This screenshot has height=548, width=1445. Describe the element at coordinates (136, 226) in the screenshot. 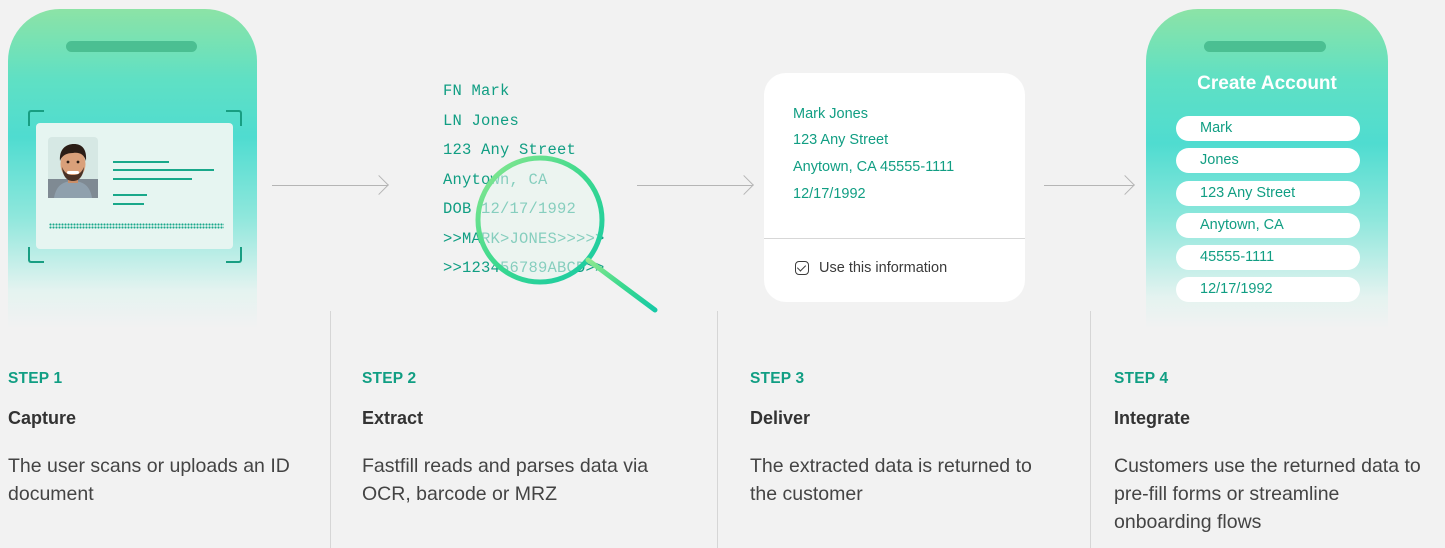

I see `id-mrz-line` at that location.